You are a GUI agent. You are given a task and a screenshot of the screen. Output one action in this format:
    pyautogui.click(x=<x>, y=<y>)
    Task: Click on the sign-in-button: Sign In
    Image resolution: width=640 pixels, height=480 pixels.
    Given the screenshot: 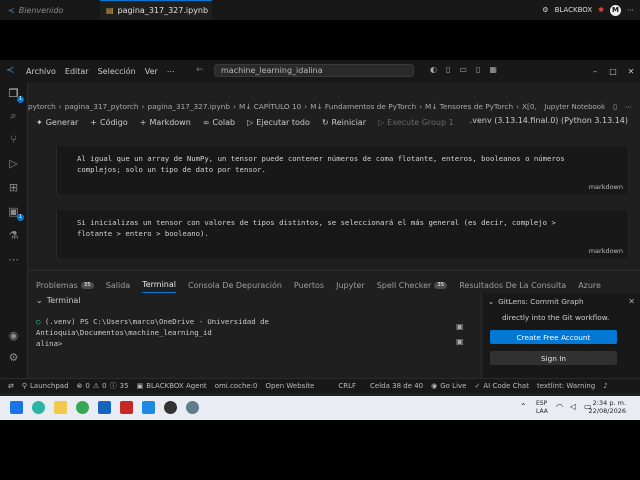 What is the action you would take?
    pyautogui.click(x=553, y=358)
    